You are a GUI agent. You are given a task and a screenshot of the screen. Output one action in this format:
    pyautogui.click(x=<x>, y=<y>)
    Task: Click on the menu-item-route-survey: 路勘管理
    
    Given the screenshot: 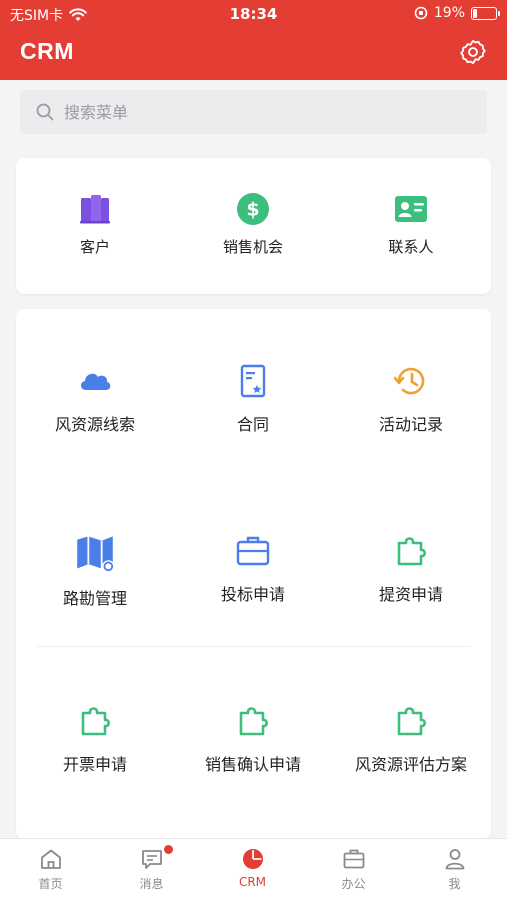 What is the action you would take?
    pyautogui.click(x=95, y=571)
    